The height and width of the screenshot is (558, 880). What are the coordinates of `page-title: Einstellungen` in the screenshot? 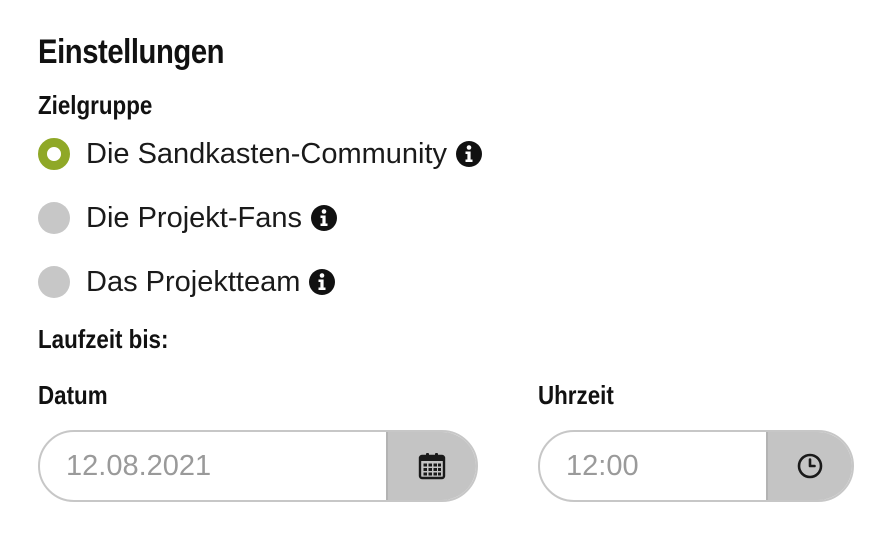 It's located at (131, 52).